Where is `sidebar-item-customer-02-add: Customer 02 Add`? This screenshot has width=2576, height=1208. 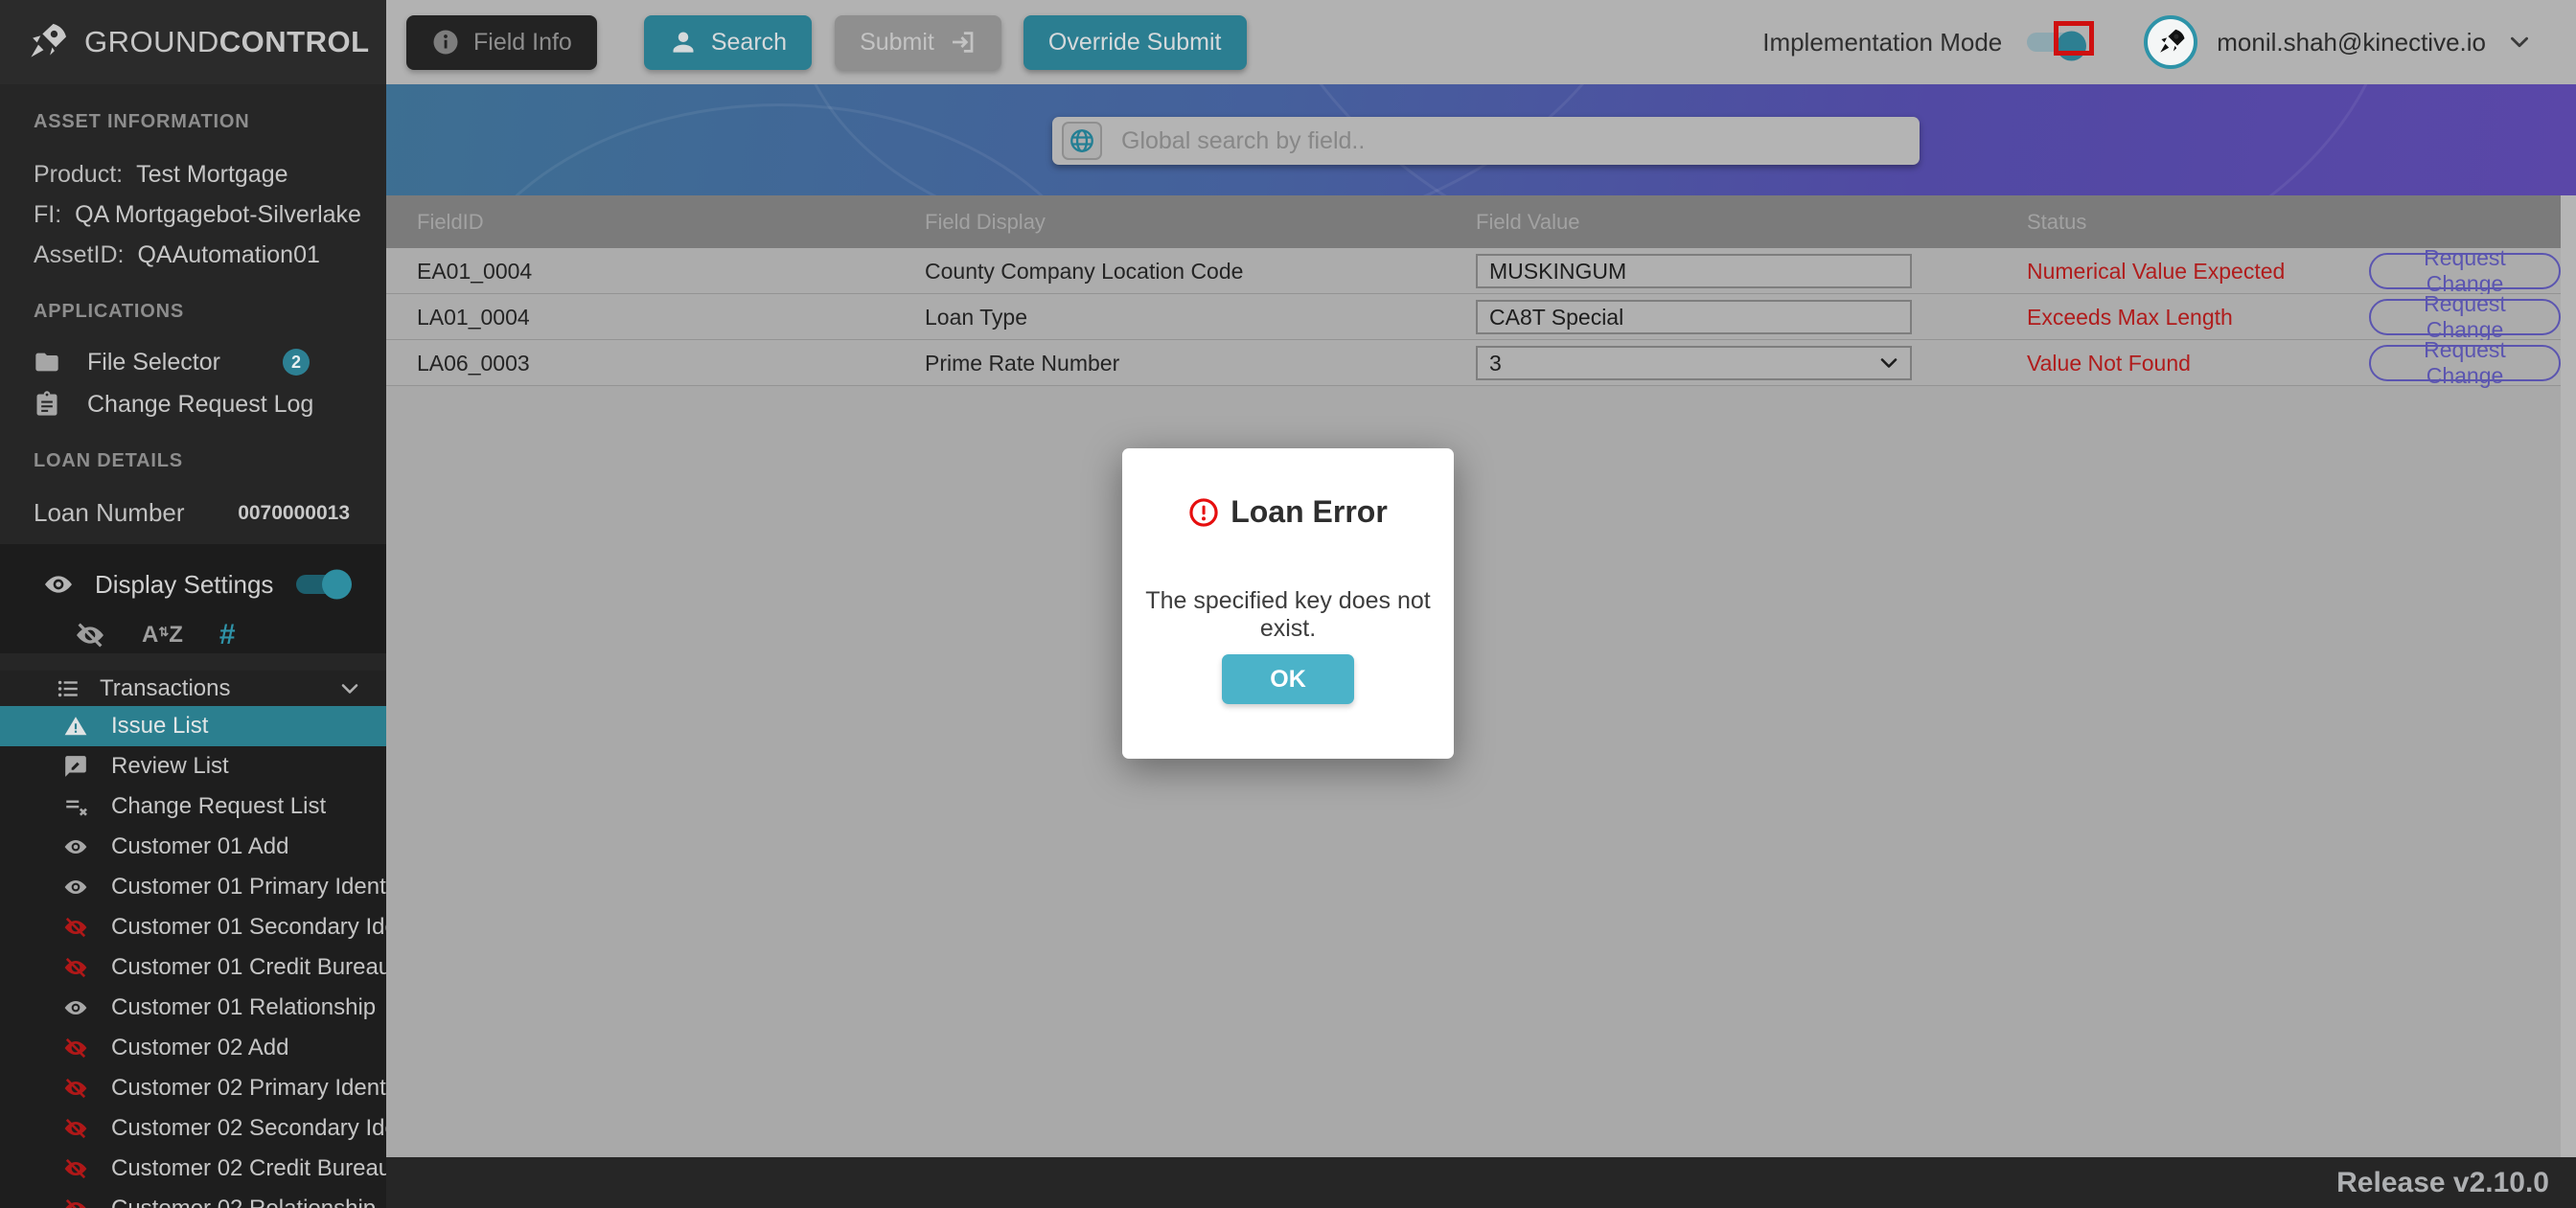
sidebar-item-customer-02-add: Customer 02 Add is located at coordinates (193, 1048).